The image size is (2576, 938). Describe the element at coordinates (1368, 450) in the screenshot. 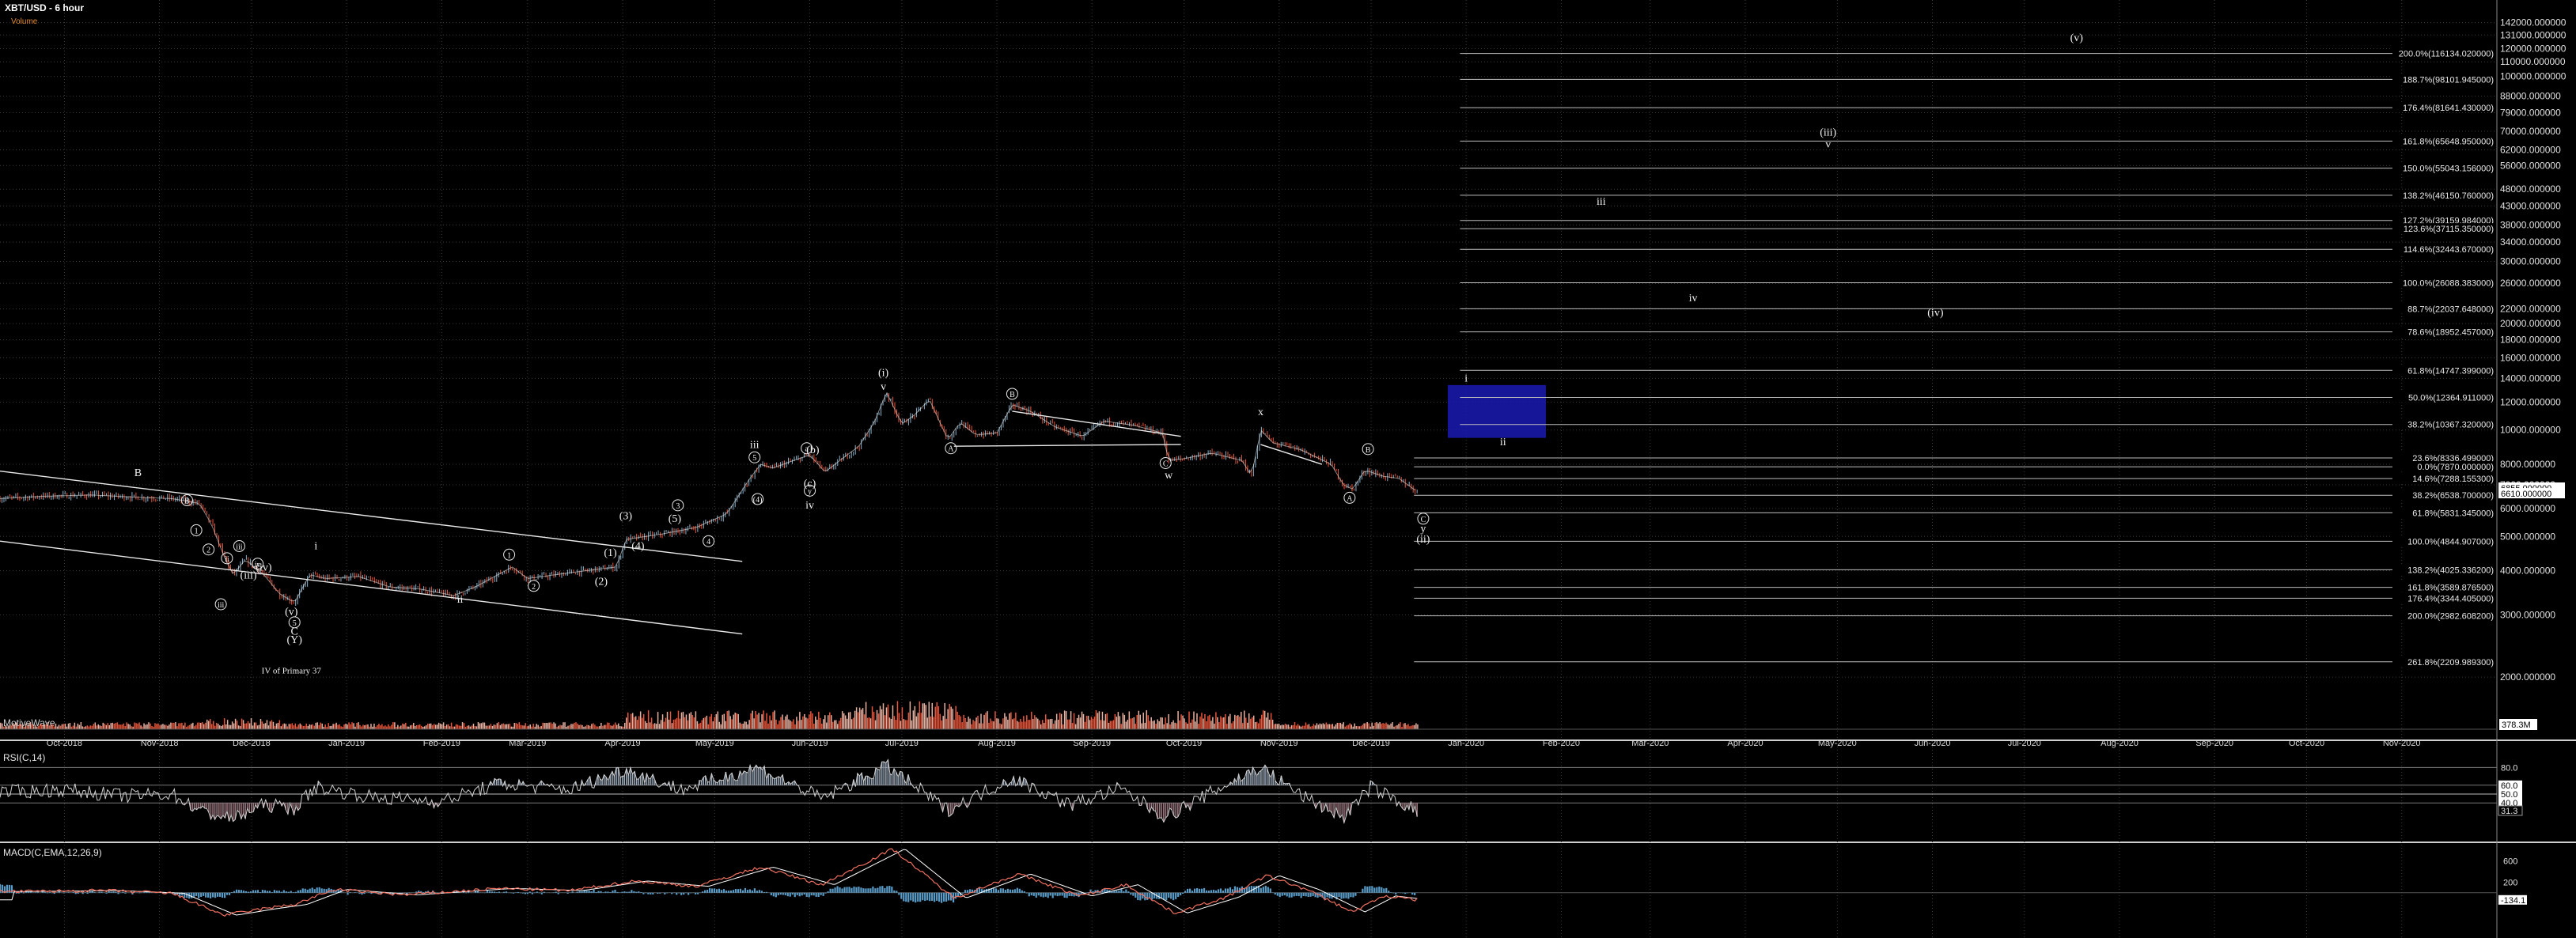

I see `wave-label: B` at that location.